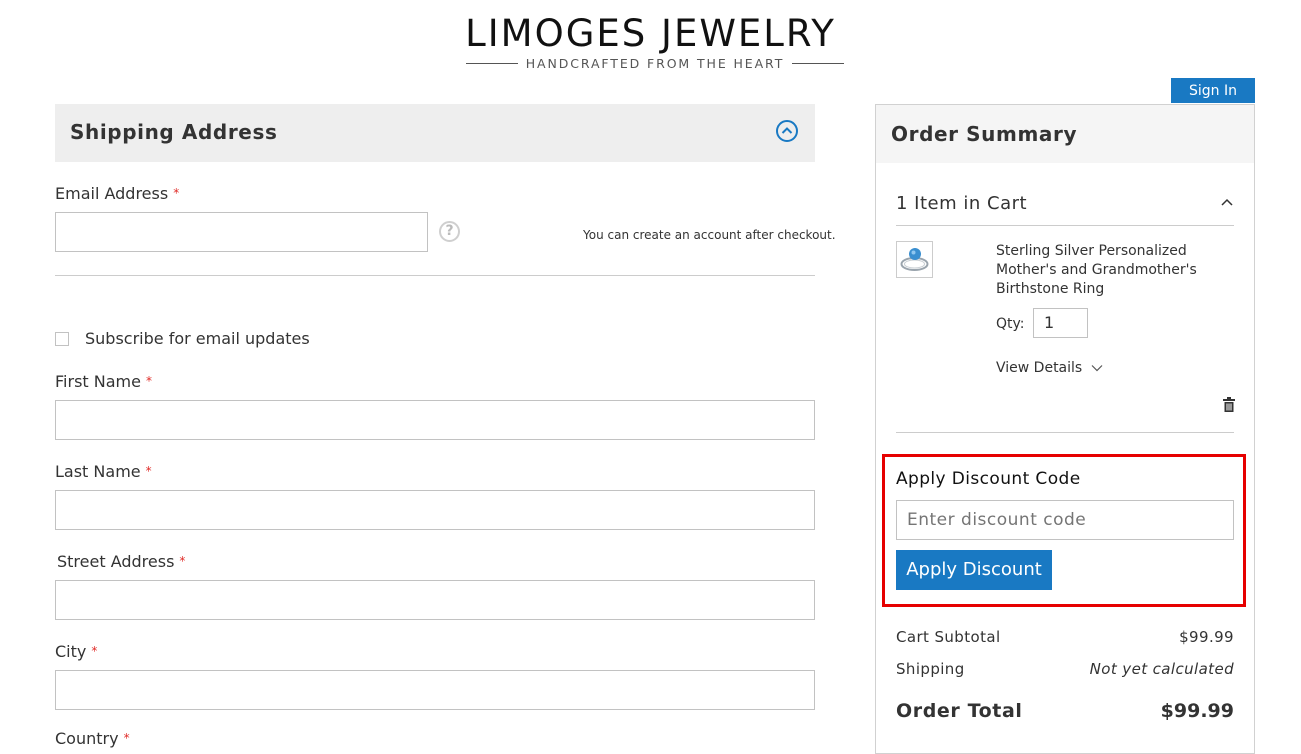 The height and width of the screenshot is (754, 1301). I want to click on country-label: Country *, so click(92, 738).